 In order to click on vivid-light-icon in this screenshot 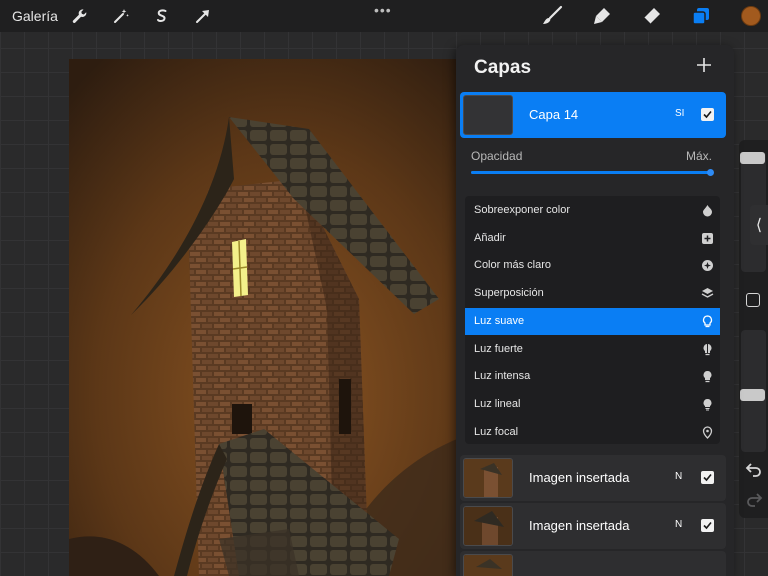, I will do `click(707, 376)`.